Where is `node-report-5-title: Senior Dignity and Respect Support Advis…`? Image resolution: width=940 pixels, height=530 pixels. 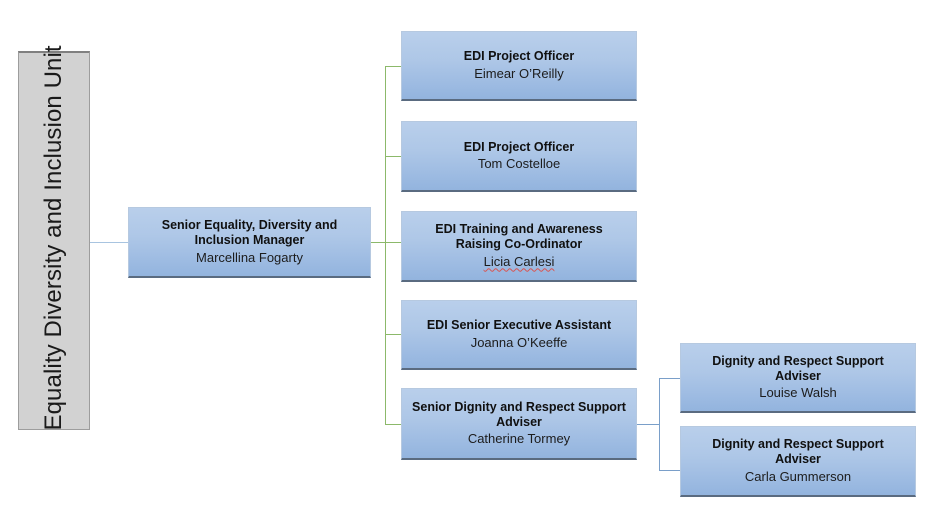
node-report-5-title: Senior Dignity and Respect Support Advis… is located at coordinates (519, 414).